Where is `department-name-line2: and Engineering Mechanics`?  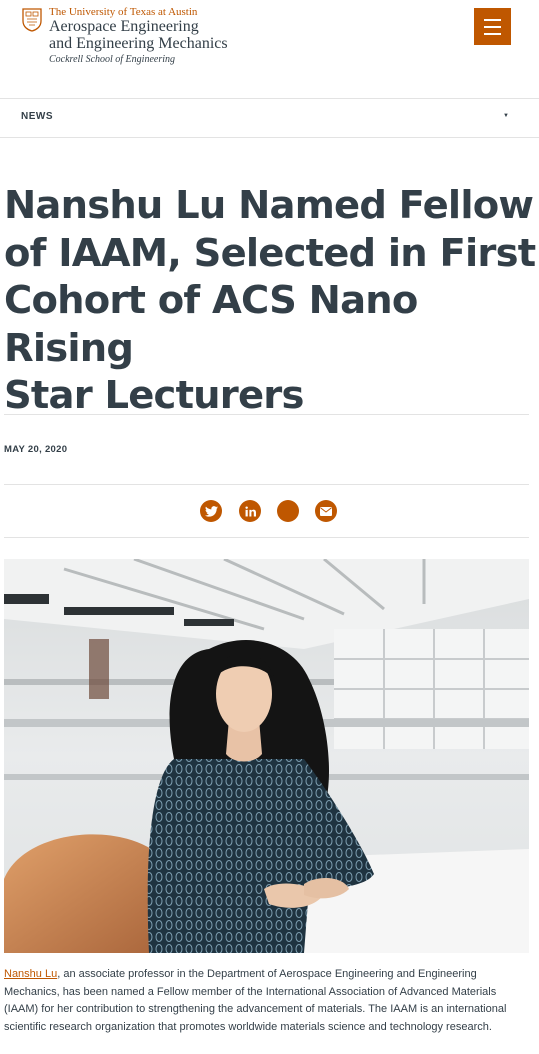 department-name-line2: and Engineering Mechanics is located at coordinates (138, 43).